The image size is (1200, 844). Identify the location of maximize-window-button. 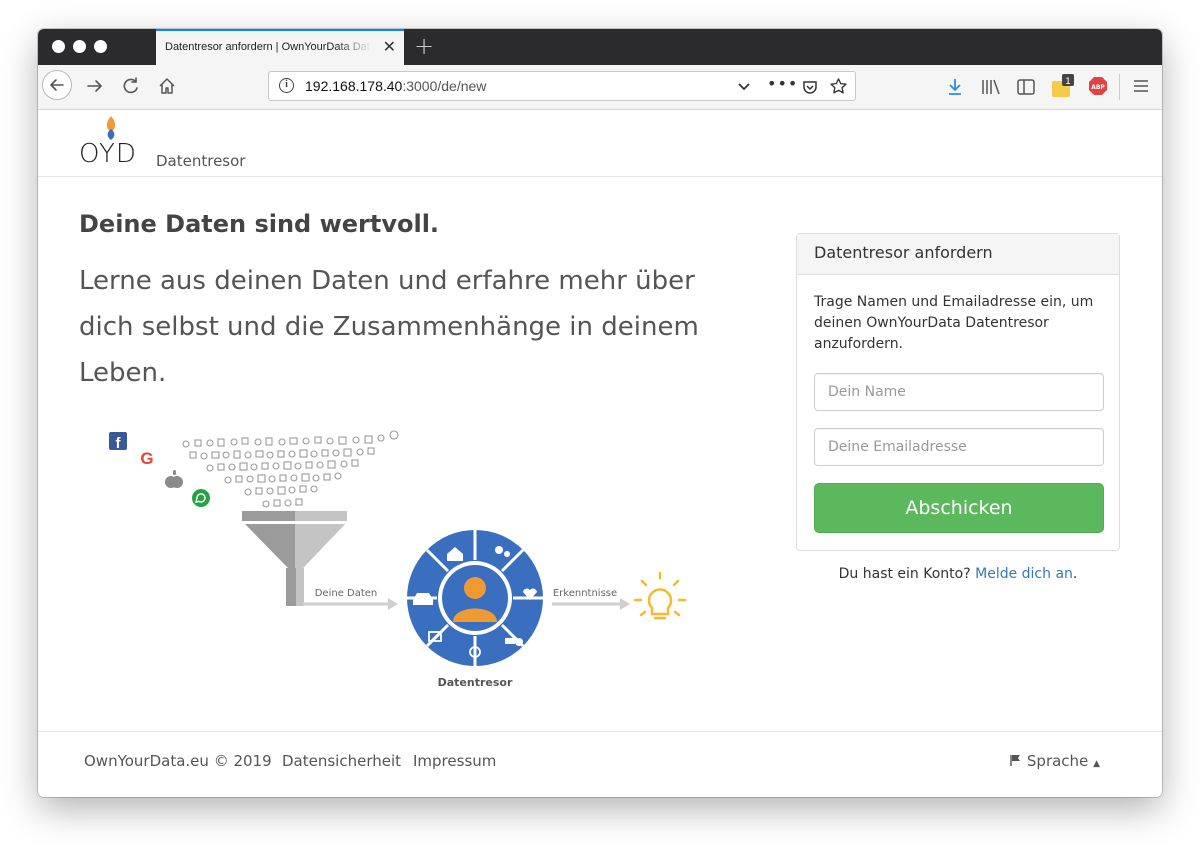
(100, 46).